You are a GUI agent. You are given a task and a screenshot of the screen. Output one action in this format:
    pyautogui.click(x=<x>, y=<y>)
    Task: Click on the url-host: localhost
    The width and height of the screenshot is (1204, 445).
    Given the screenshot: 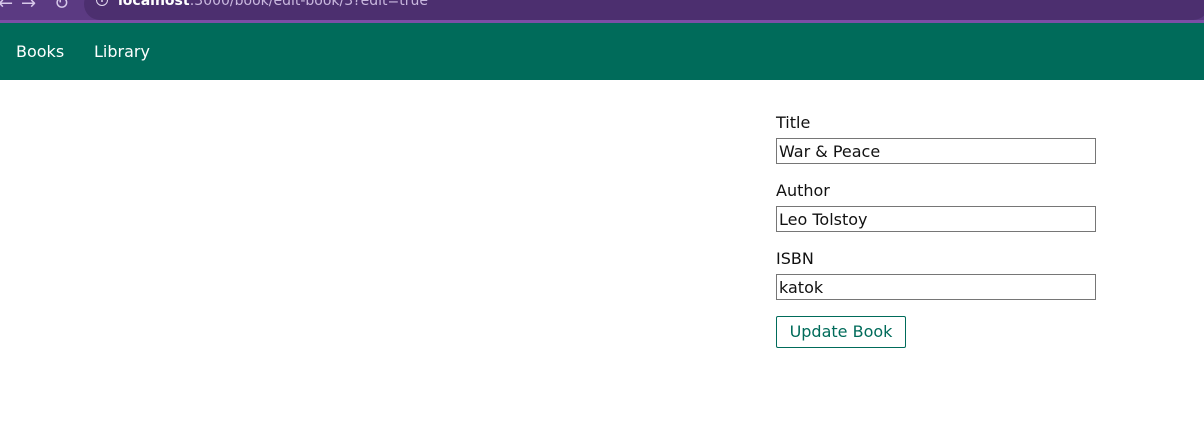 What is the action you would take?
    pyautogui.click(x=154, y=4)
    